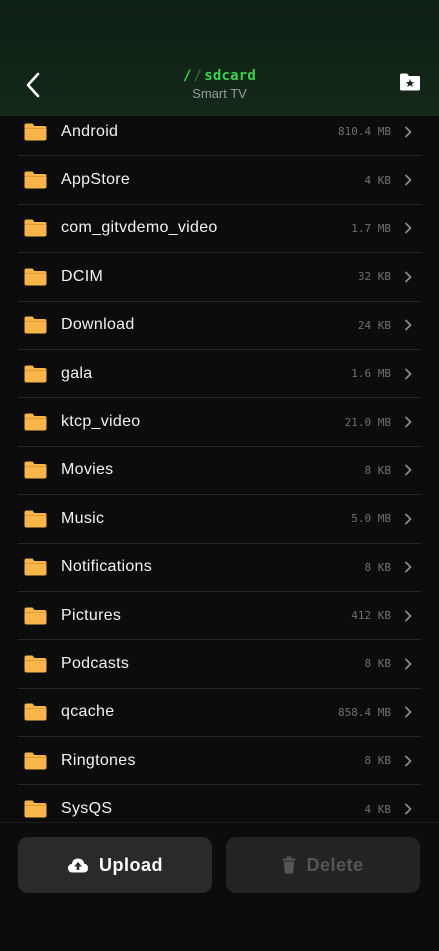 Image resolution: width=439 pixels, height=951 pixels. Describe the element at coordinates (219, 229) in the screenshot. I see `file-row: com_gitvdemo_video 1.7 MB` at that location.